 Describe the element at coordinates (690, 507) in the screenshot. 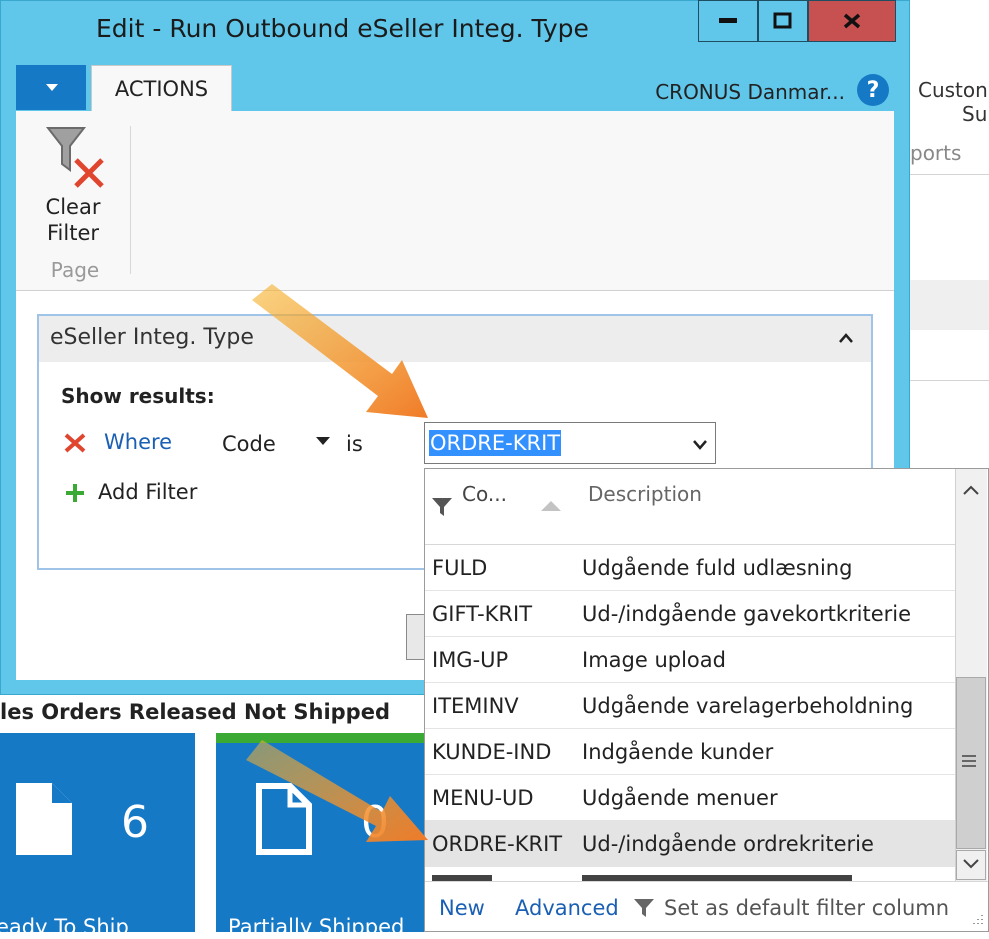

I see `lookup-header` at that location.